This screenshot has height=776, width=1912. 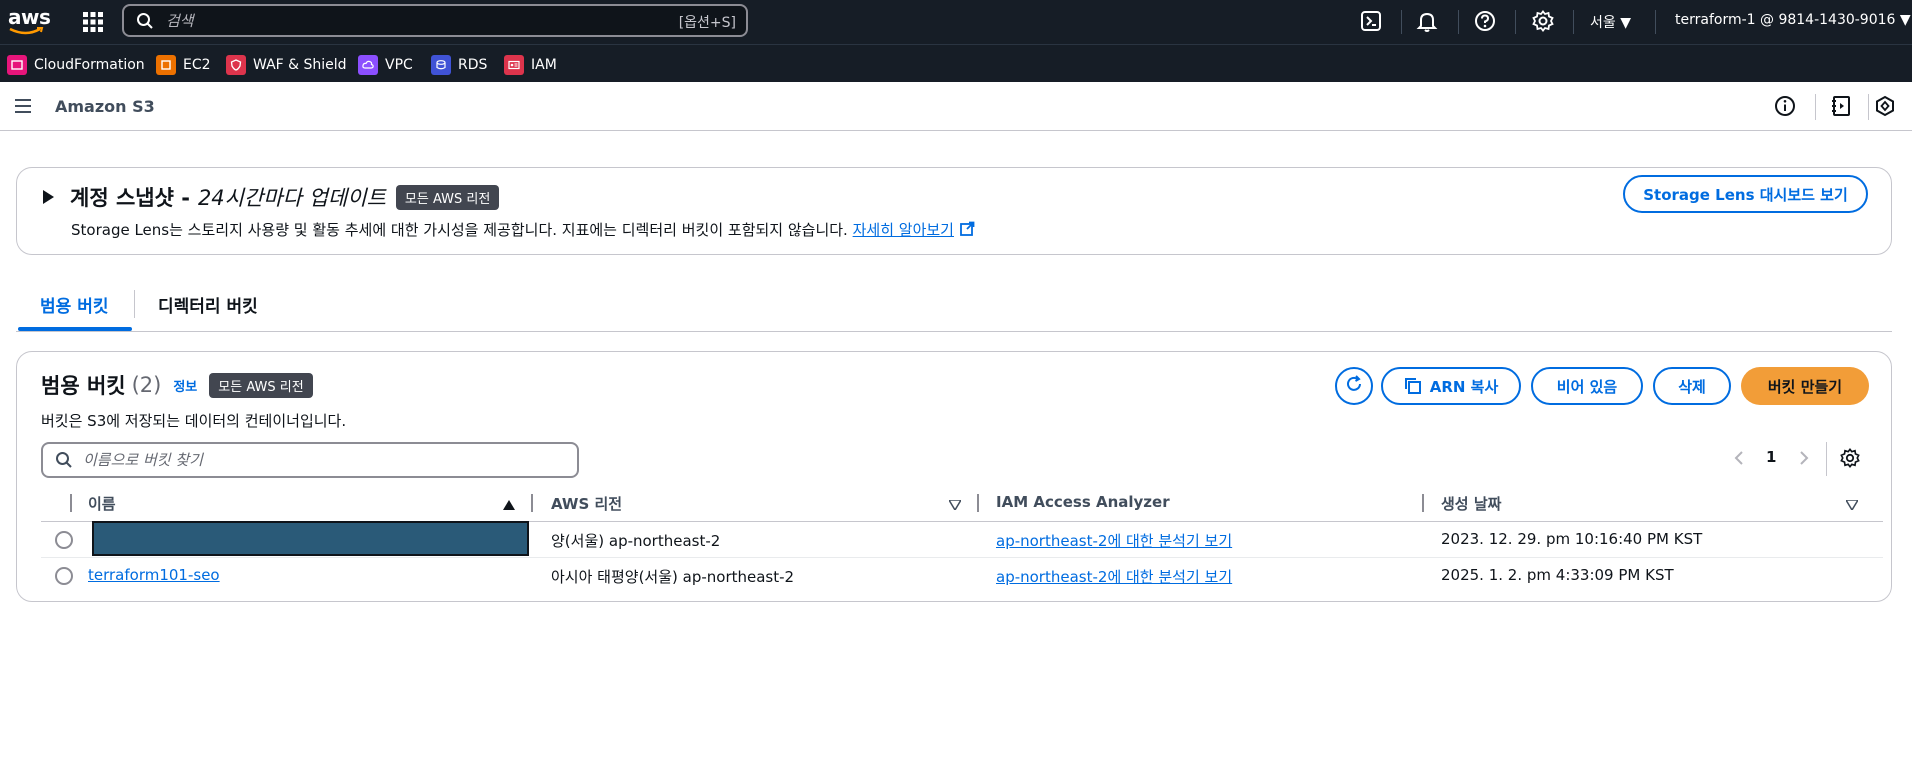 I want to click on tab-divider, so click(x=134, y=304).